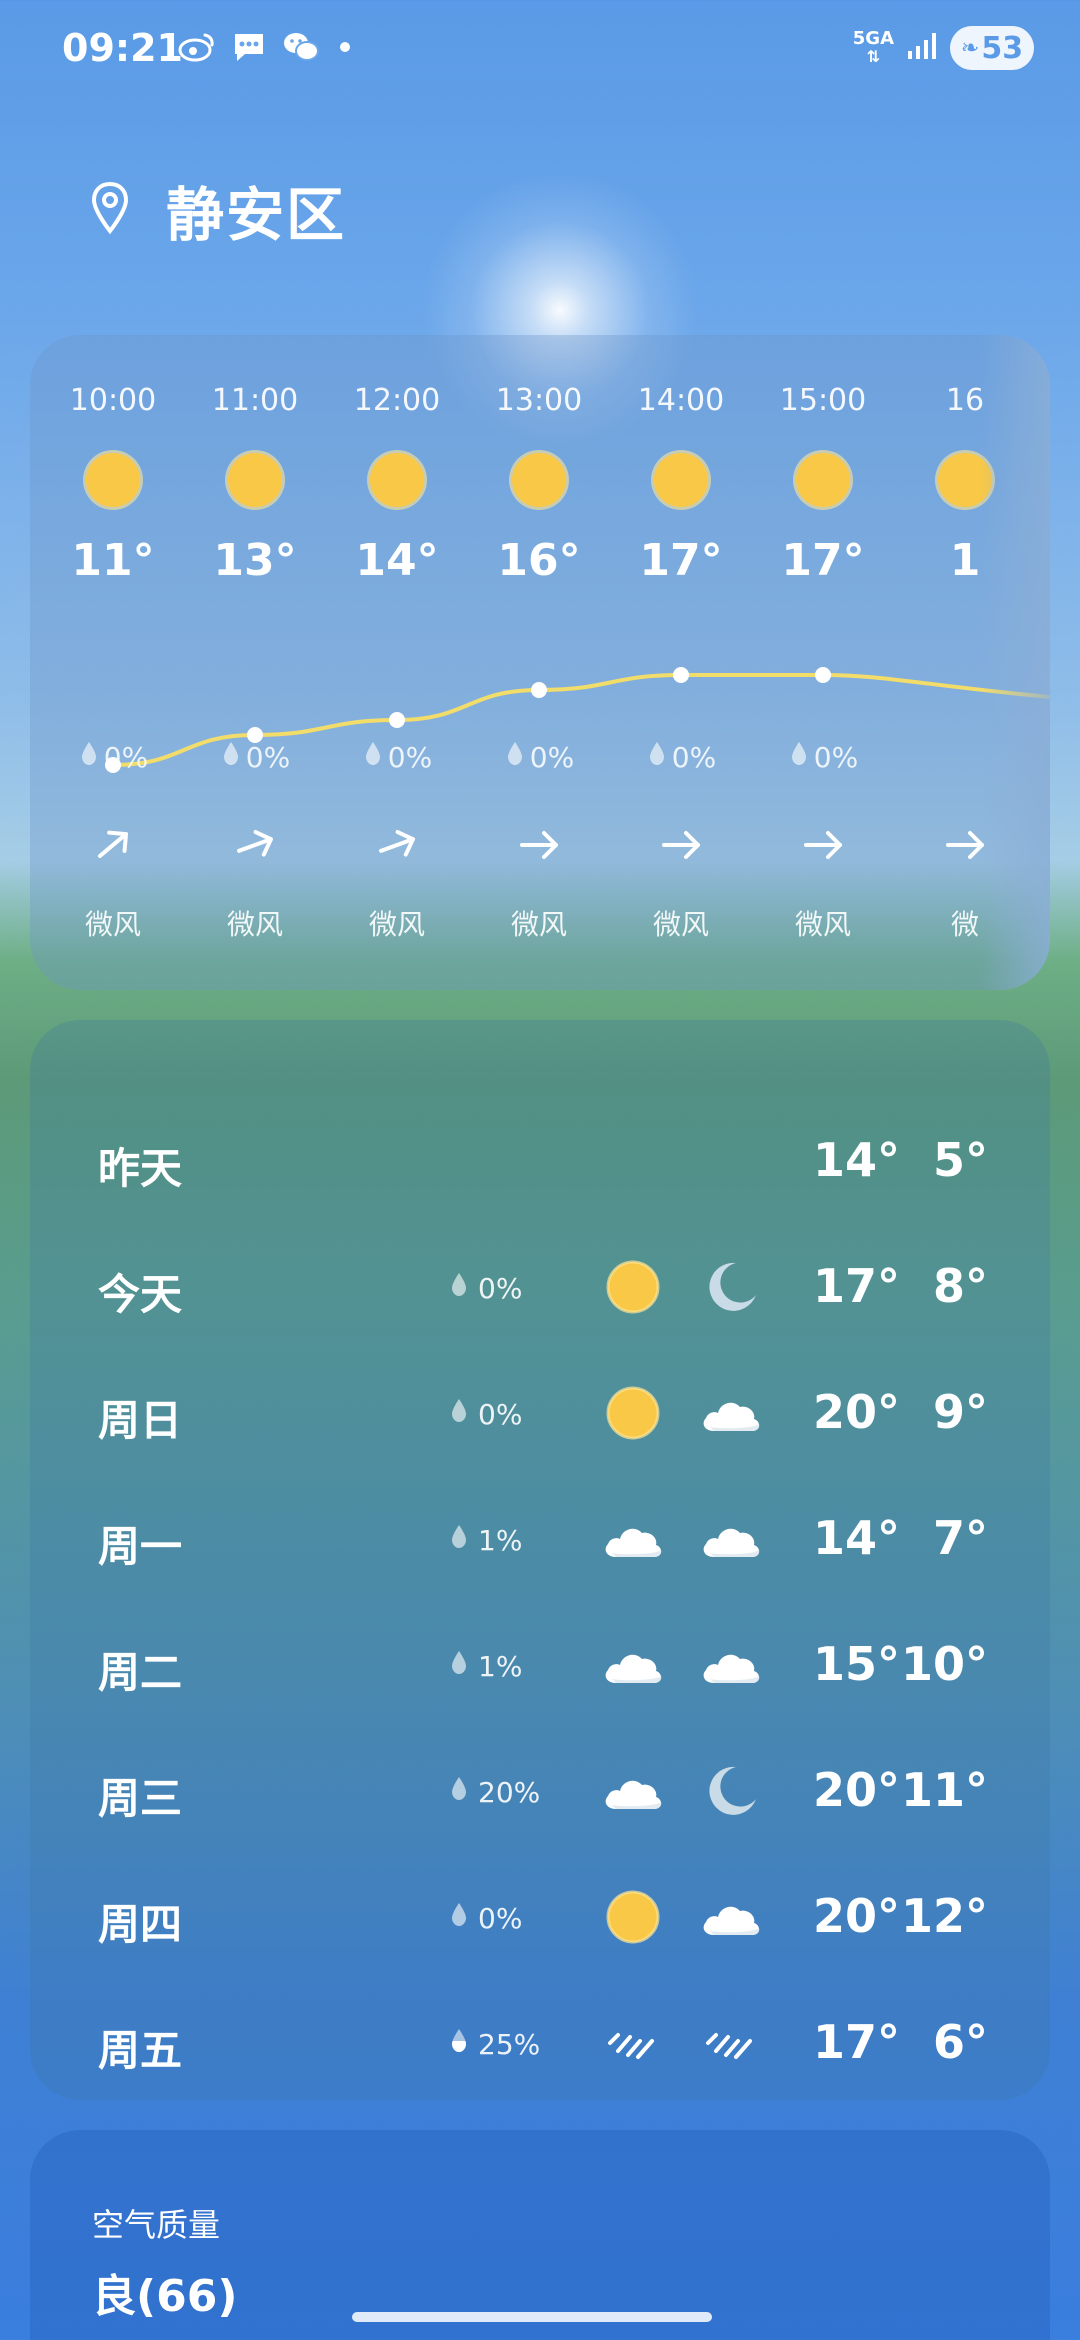  Describe the element at coordinates (944, 1790) in the screenshot. I see `day-low-temp: 11°` at that location.